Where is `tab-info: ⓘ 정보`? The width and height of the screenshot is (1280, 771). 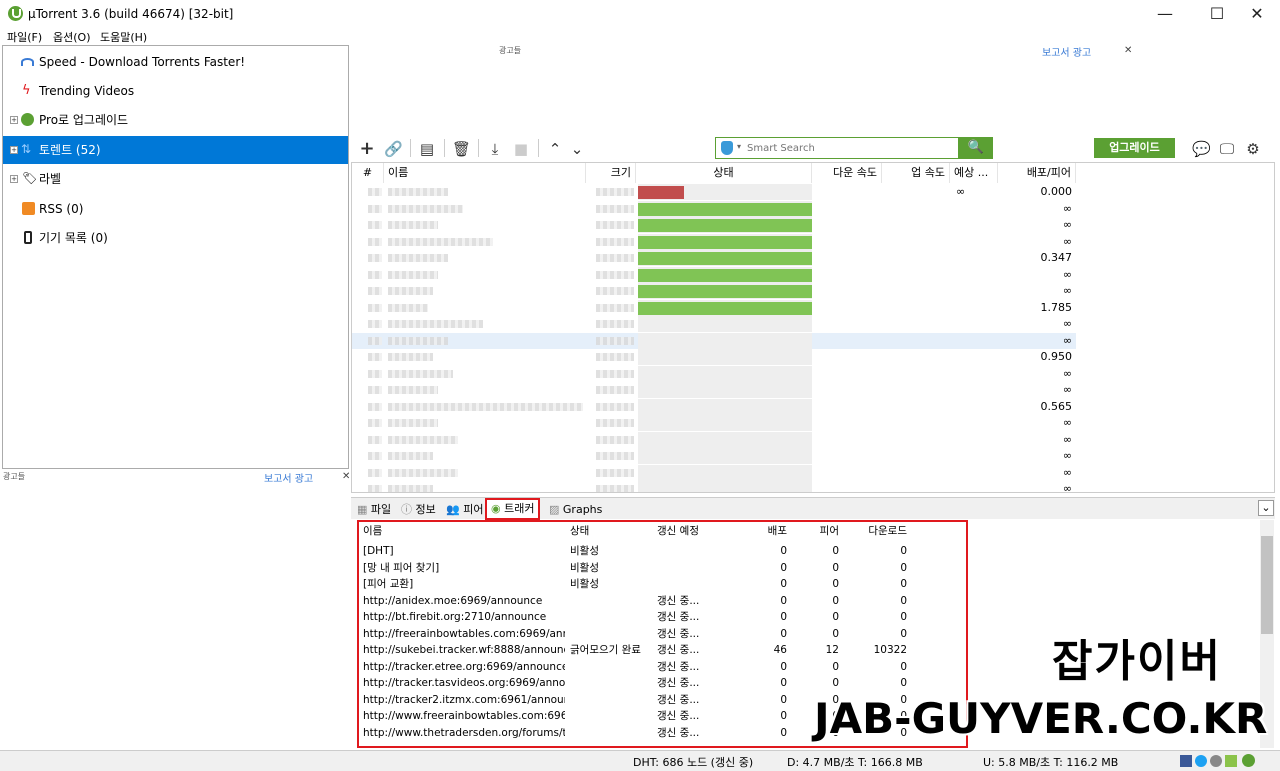
tab-info: ⓘ 정보 is located at coordinates (418, 510).